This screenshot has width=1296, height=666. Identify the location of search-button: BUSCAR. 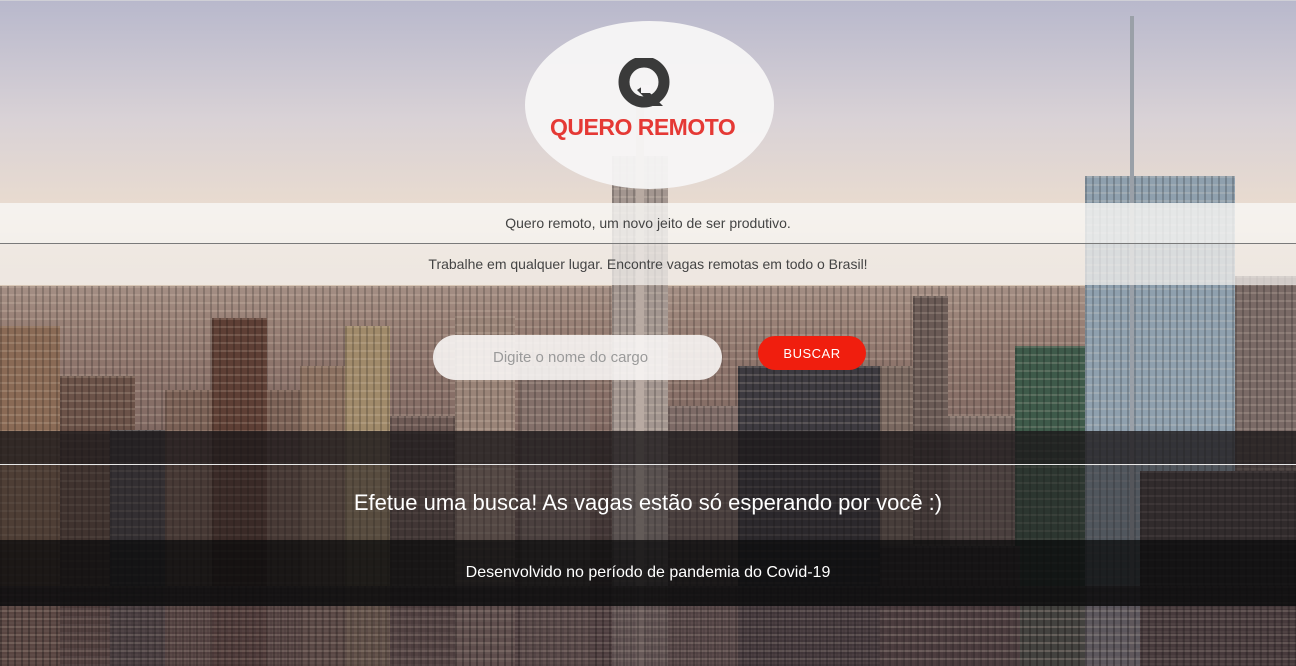
(812, 353).